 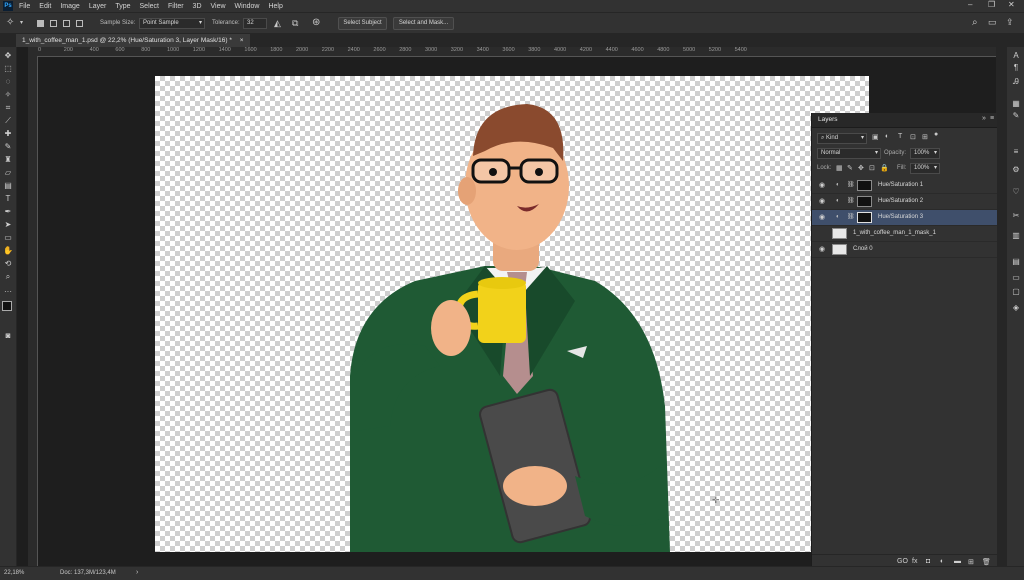 What do you see at coordinates (842, 138) in the screenshot?
I see `layer-filter-select: ⌕ Kind ▾` at bounding box center [842, 138].